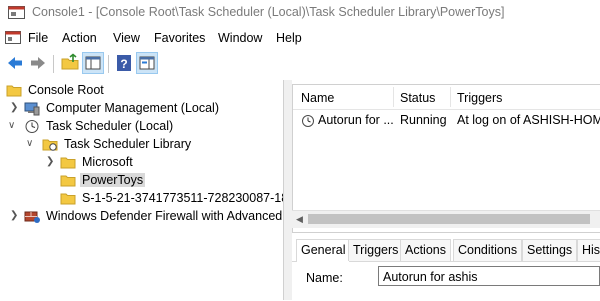 This screenshot has width=600, height=301. Describe the element at coordinates (550, 250) in the screenshot. I see `tab-settings: Settings` at that location.